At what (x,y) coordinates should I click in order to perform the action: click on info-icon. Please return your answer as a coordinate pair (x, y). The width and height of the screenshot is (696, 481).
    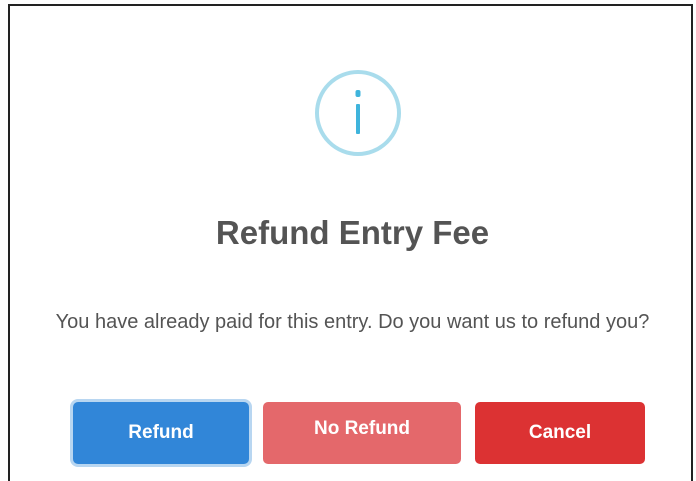
    Looking at the image, I should click on (358, 113).